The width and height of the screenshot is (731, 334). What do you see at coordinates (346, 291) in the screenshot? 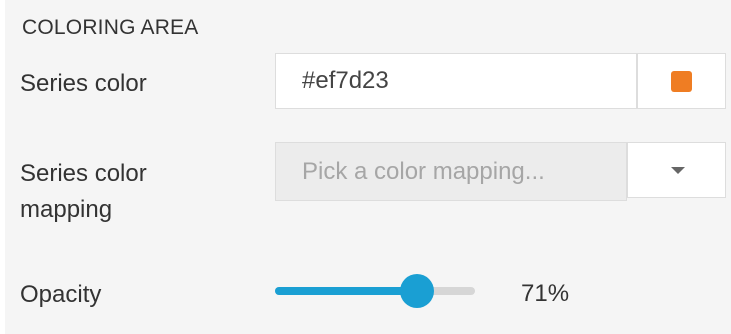
I see `opacity-slider-fill` at bounding box center [346, 291].